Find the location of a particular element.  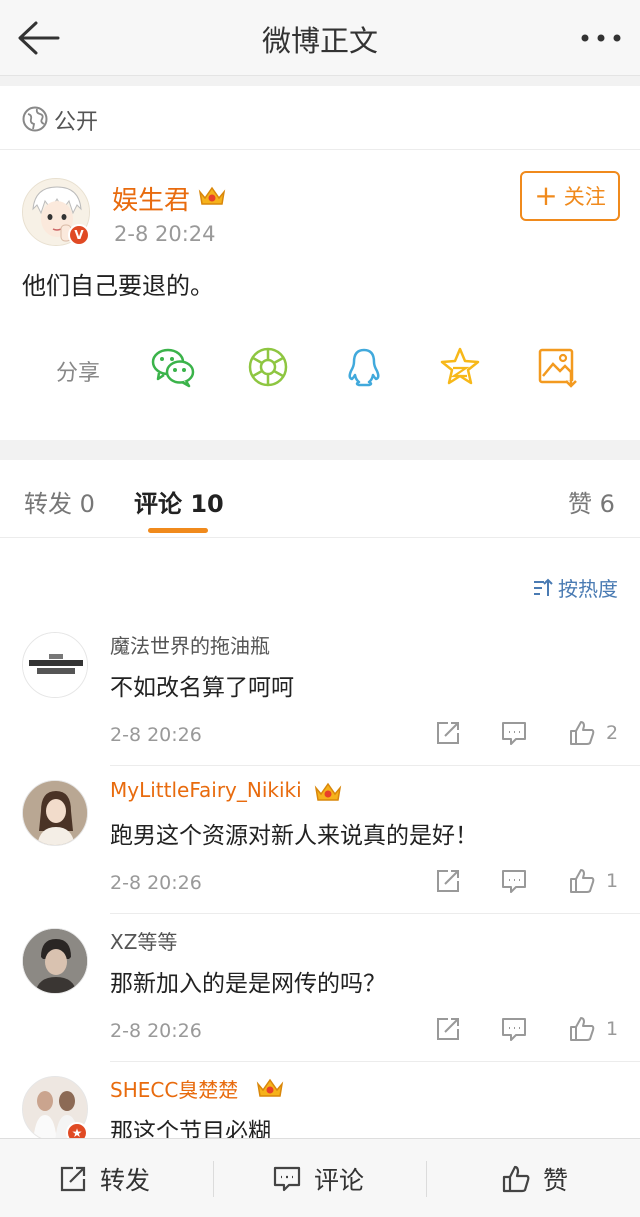

moments-icon is located at coordinates (268, 367).